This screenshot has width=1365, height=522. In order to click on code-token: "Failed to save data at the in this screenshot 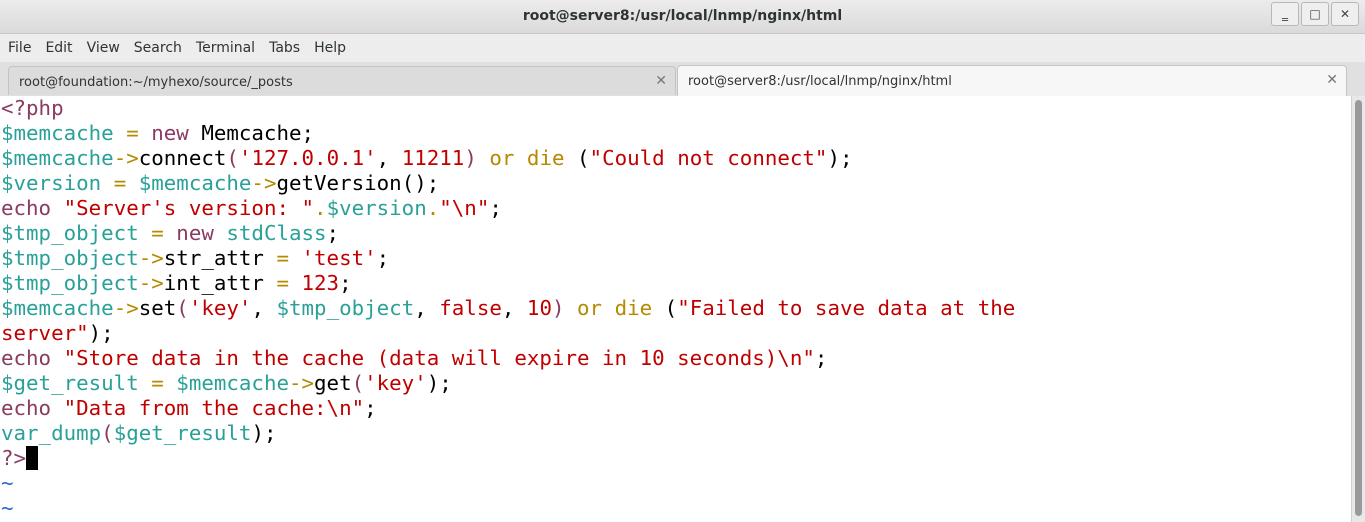, I will do `click(846, 308)`.